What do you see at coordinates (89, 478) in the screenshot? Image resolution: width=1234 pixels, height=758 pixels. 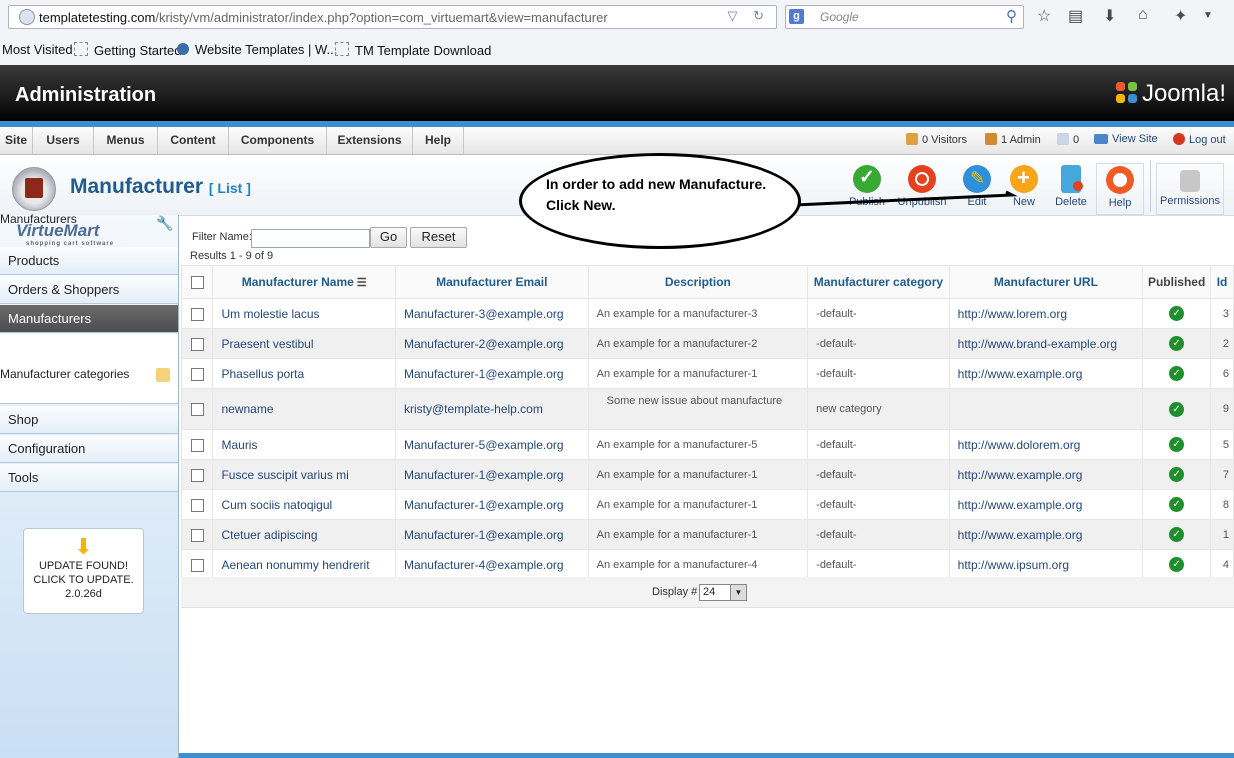 I see `sidebar-item-tools: Tools` at bounding box center [89, 478].